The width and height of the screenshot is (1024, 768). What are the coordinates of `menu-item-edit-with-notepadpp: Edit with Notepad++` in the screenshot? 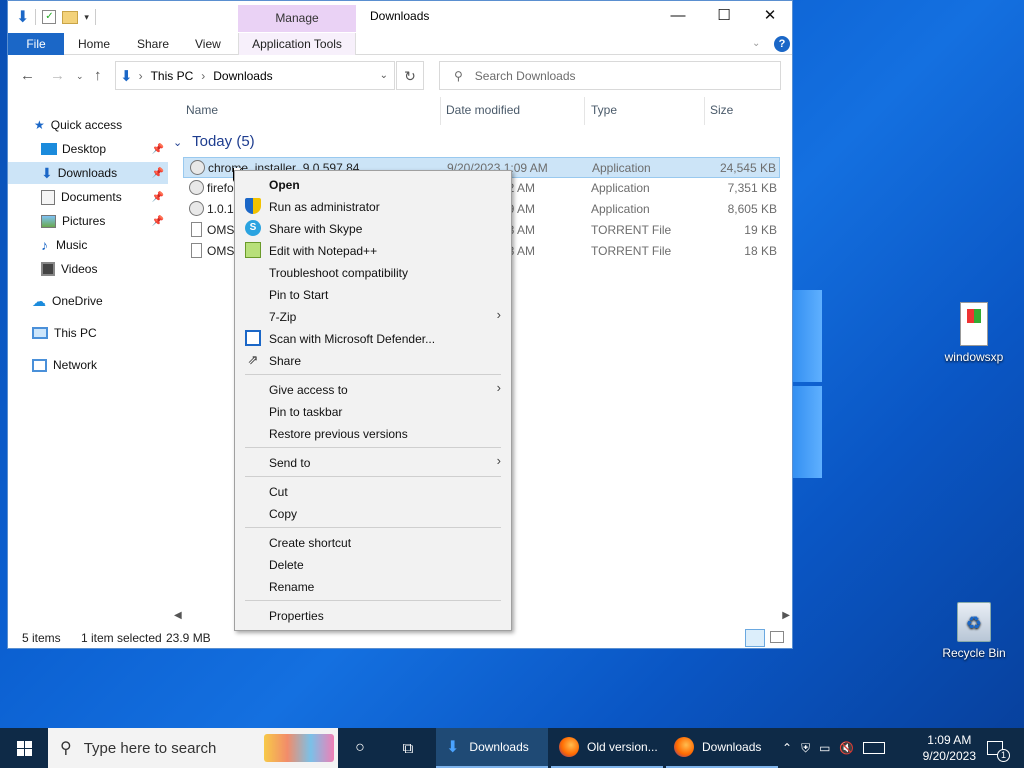 It's located at (373, 250).